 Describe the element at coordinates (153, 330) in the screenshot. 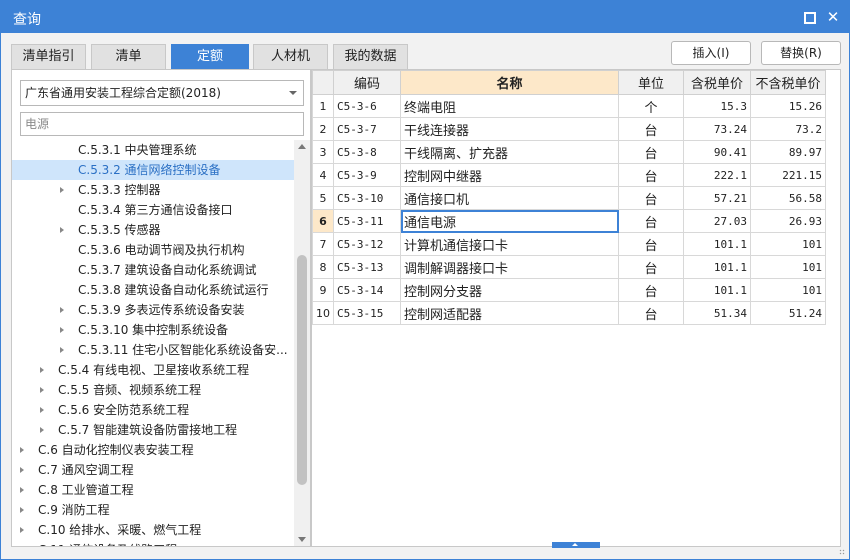

I see `tree-node: C.5.3.10 集中控制系统设备` at that location.